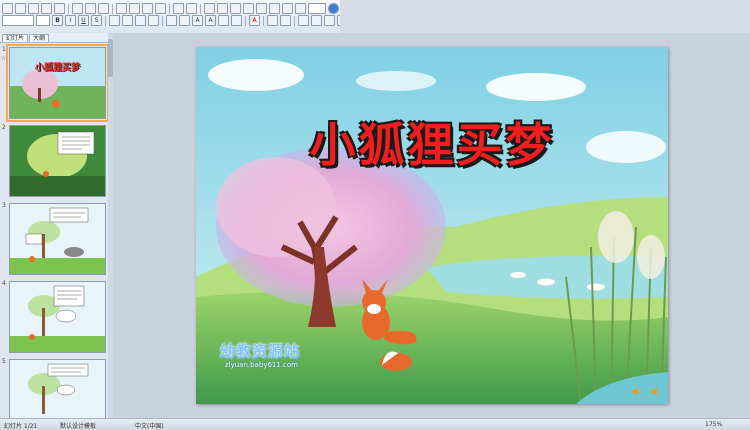  I want to click on thumbnail-item-2: 2, so click(54, 160).